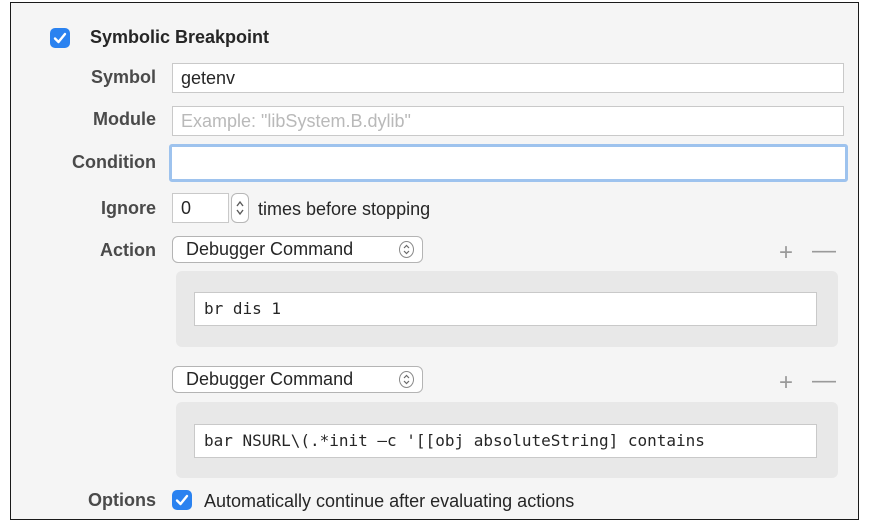  I want to click on add-action-button-2: +, so click(786, 383).